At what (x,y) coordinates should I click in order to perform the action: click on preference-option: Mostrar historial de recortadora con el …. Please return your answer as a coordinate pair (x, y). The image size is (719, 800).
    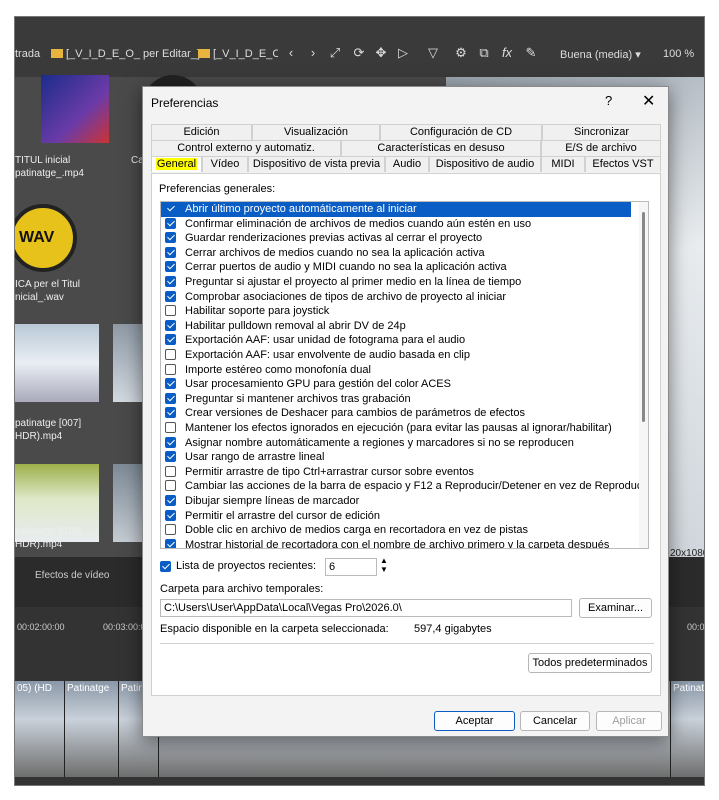
    Looking at the image, I should click on (396, 543).